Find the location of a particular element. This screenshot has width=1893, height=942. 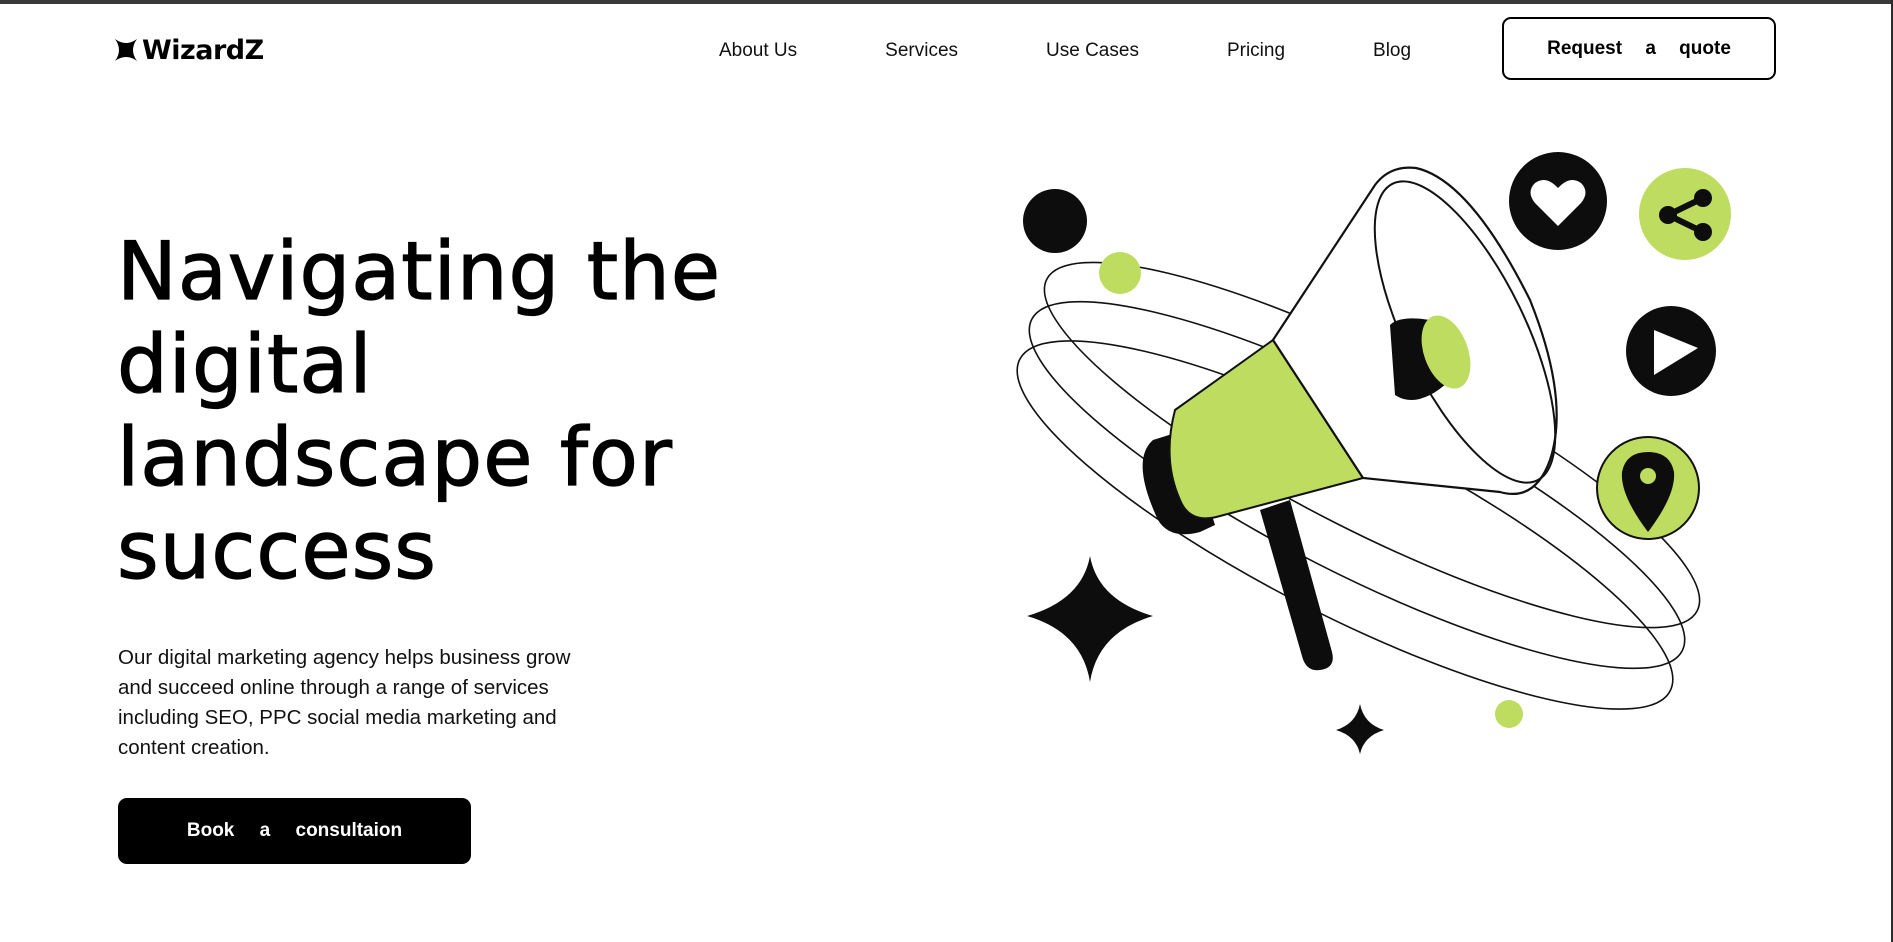

request-quote-button: Request a quote is located at coordinates (1639, 48).